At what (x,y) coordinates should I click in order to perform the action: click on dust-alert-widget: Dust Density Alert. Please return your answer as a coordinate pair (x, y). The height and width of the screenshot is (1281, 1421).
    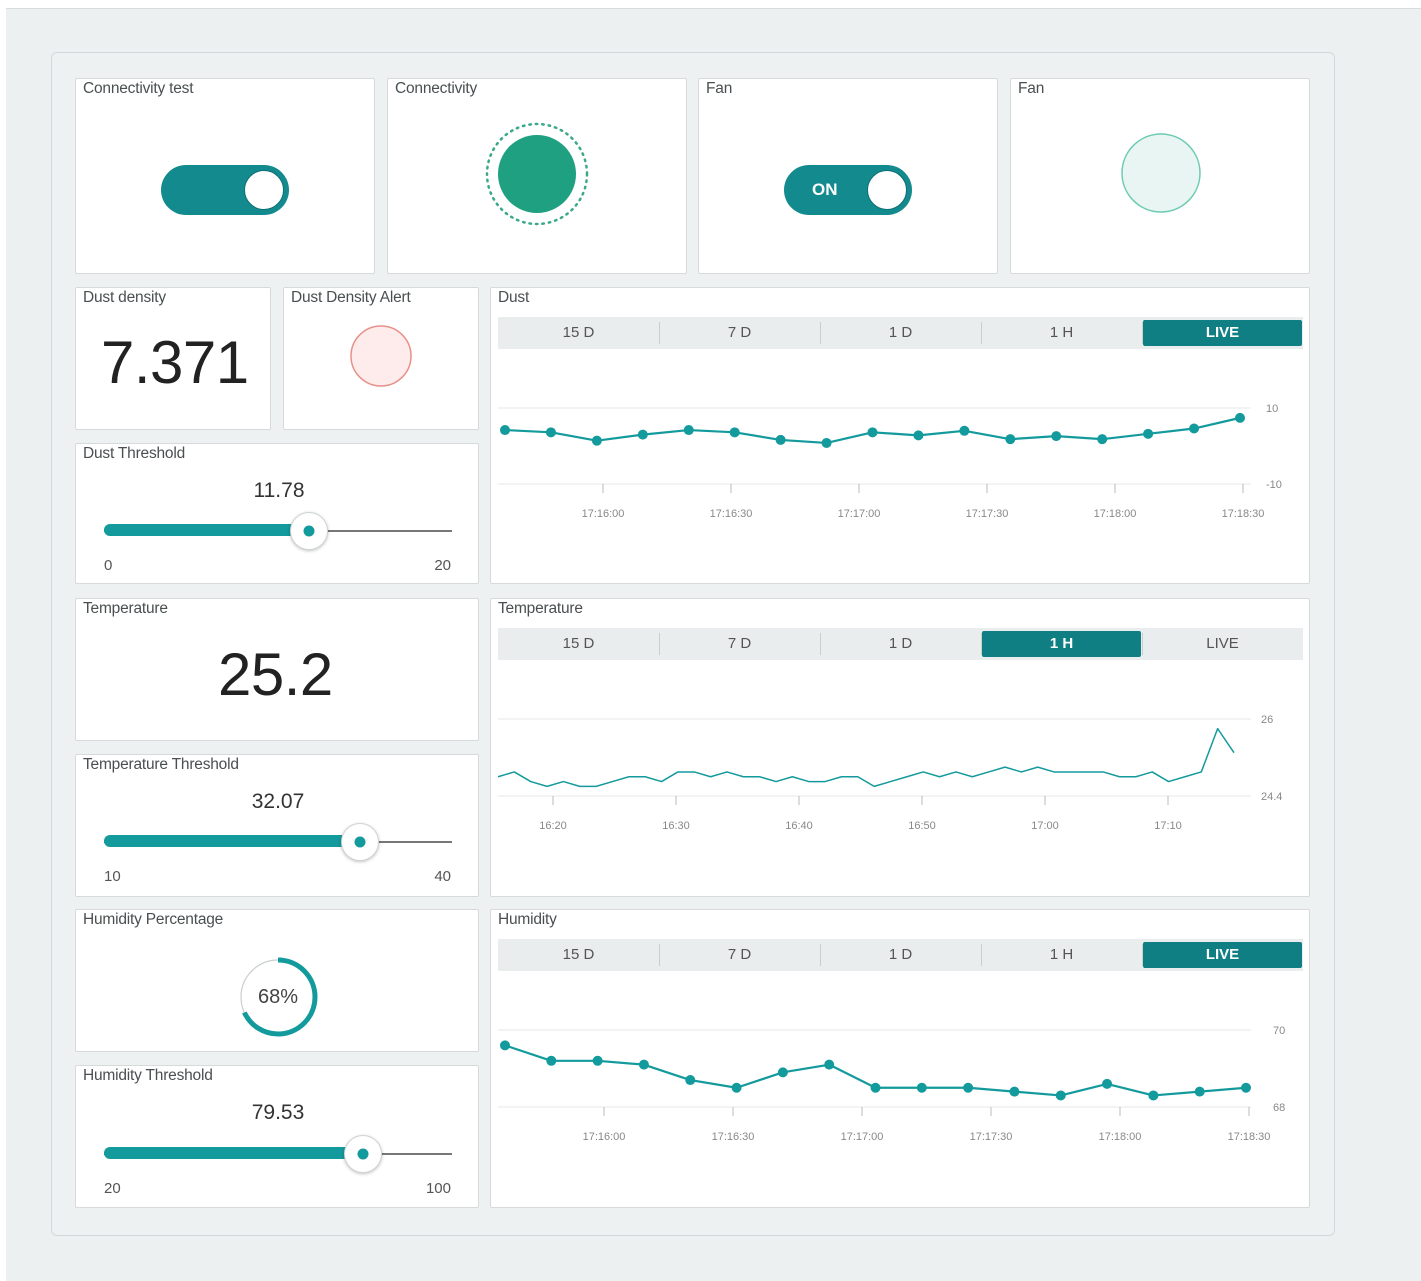
    Looking at the image, I should click on (381, 358).